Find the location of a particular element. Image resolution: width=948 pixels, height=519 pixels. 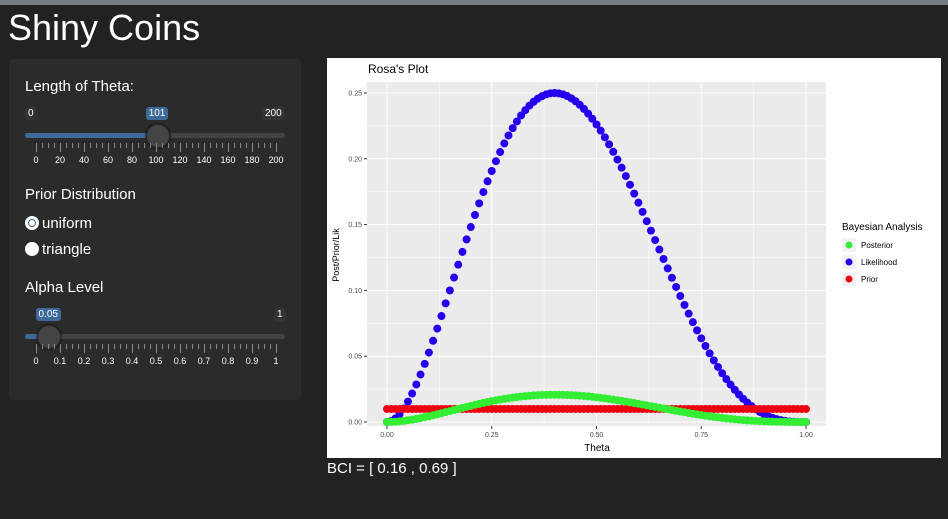

top-bar is located at coordinates (474, 2).